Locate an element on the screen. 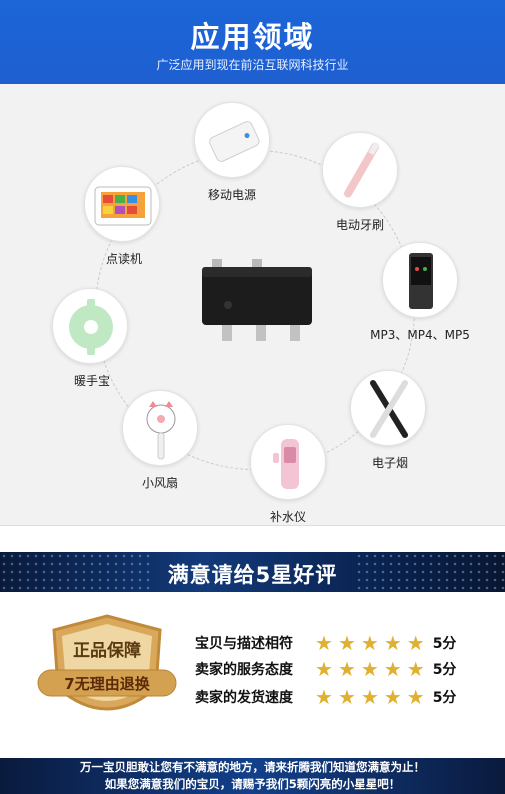  section-header: 应用领域 广泛应用到现在前沿互联网科技行业 is located at coordinates (252, 42).